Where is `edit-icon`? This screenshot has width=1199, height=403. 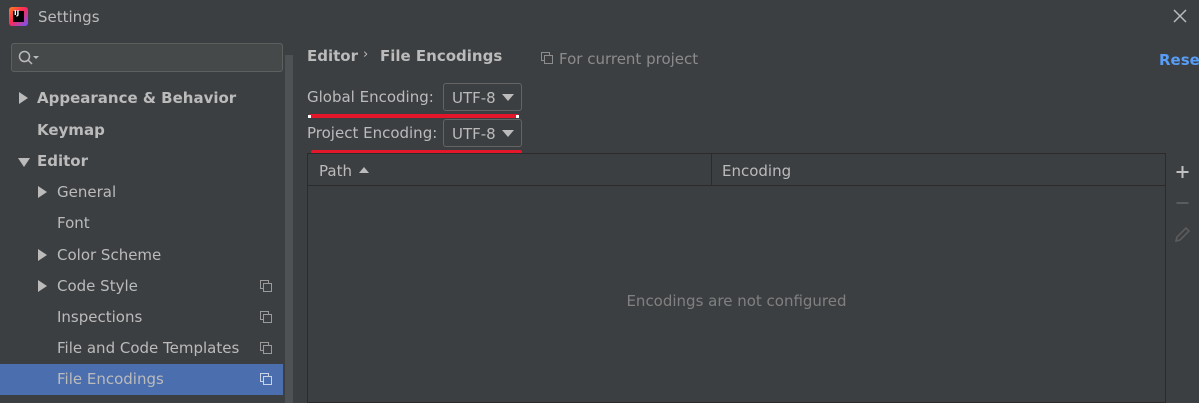 edit-icon is located at coordinates (1182, 235).